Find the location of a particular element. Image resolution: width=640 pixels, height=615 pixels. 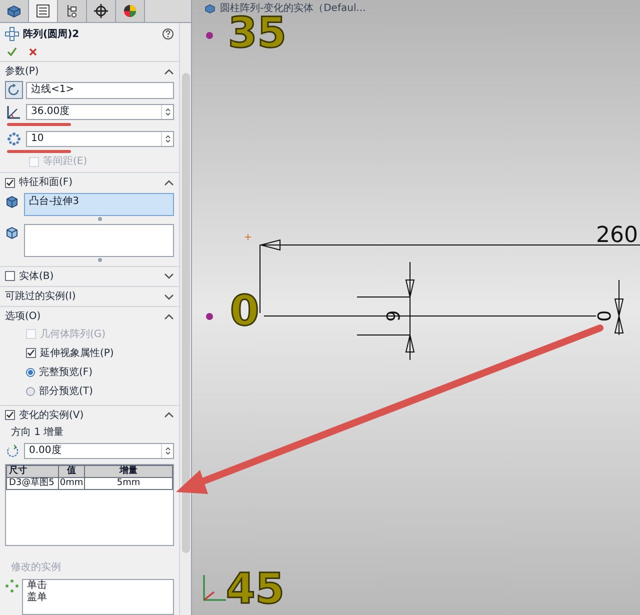

table-cell: 5mm is located at coordinates (128, 483).